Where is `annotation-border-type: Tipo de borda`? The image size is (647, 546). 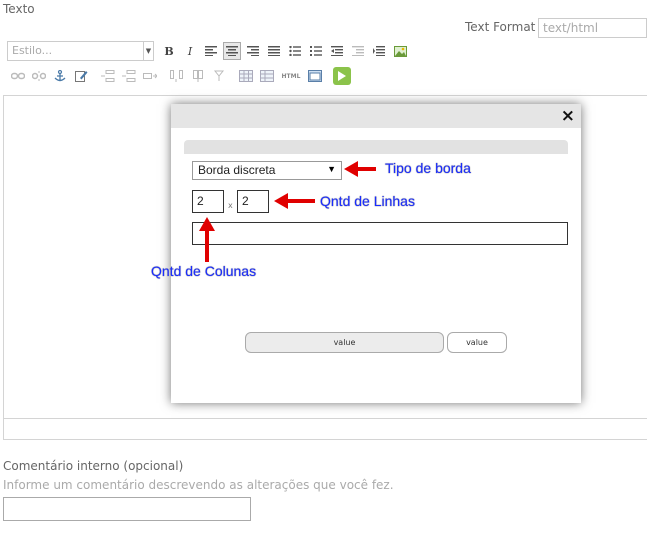
annotation-border-type: Tipo de borda is located at coordinates (428, 168).